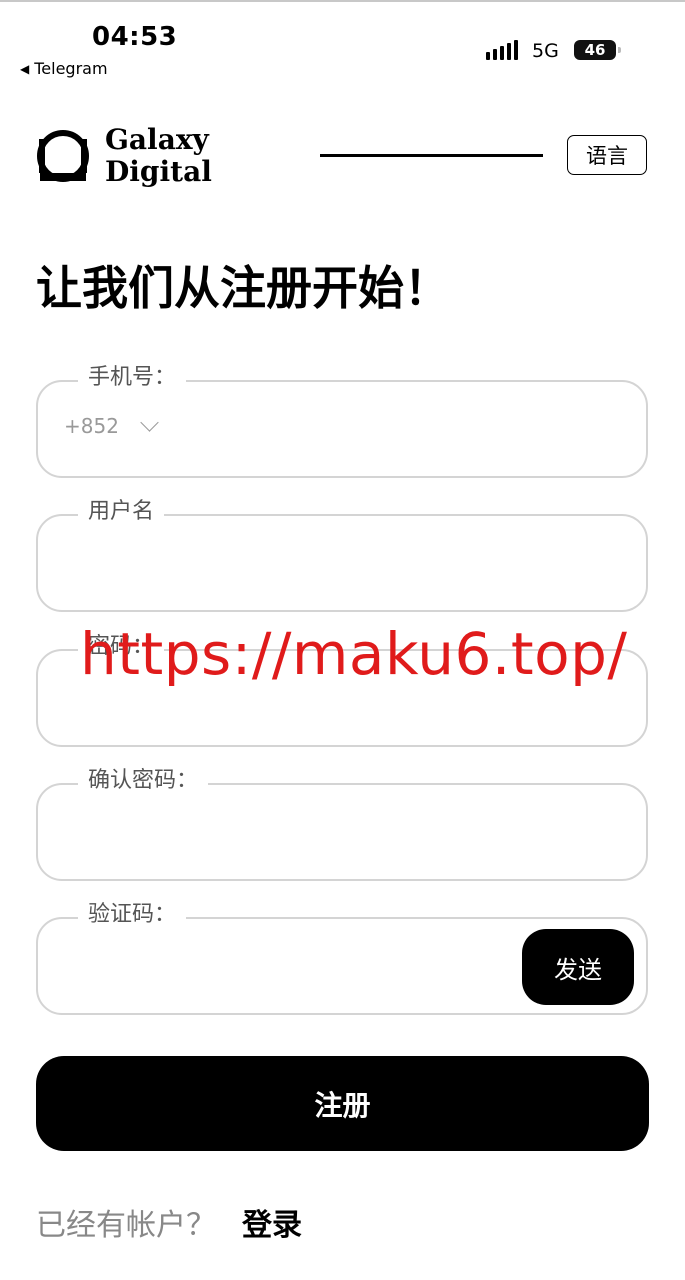  Describe the element at coordinates (157, 139) in the screenshot. I see `brand-line-1: Galaxy` at that location.